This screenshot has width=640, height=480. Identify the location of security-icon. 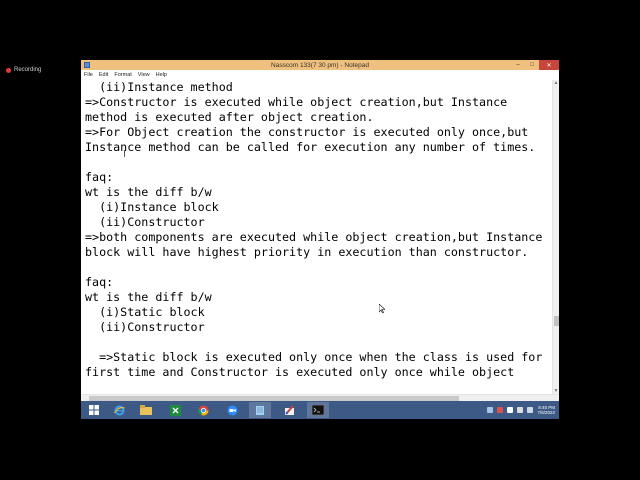
(500, 410).